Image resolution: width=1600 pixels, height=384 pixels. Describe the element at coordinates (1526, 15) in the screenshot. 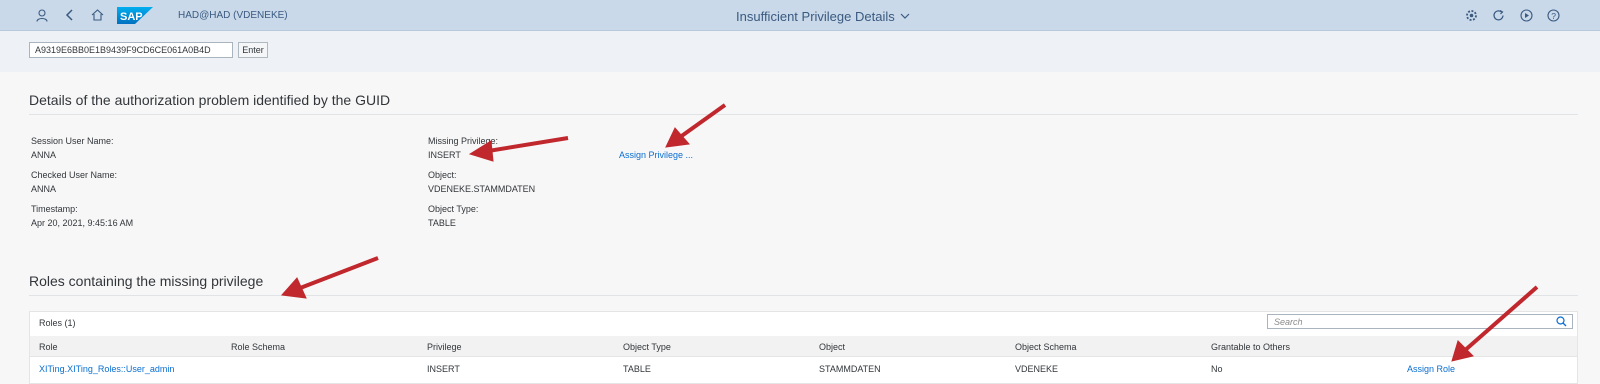

I see `play-icon` at that location.